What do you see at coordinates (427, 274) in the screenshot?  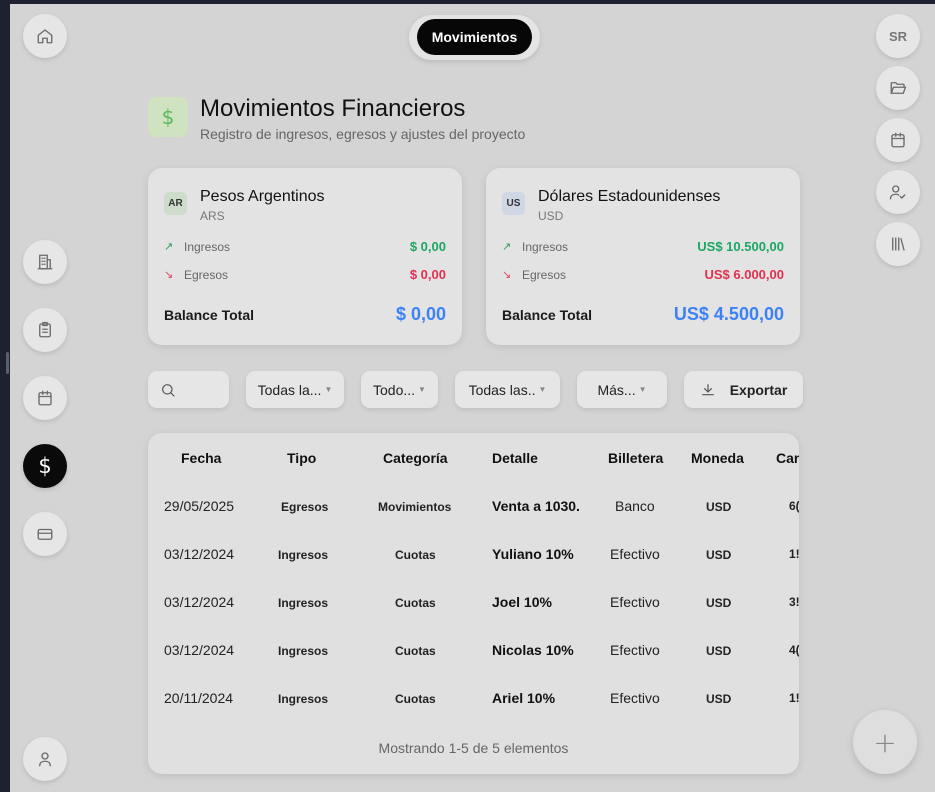 I see `expense-value: $ 0,00` at bounding box center [427, 274].